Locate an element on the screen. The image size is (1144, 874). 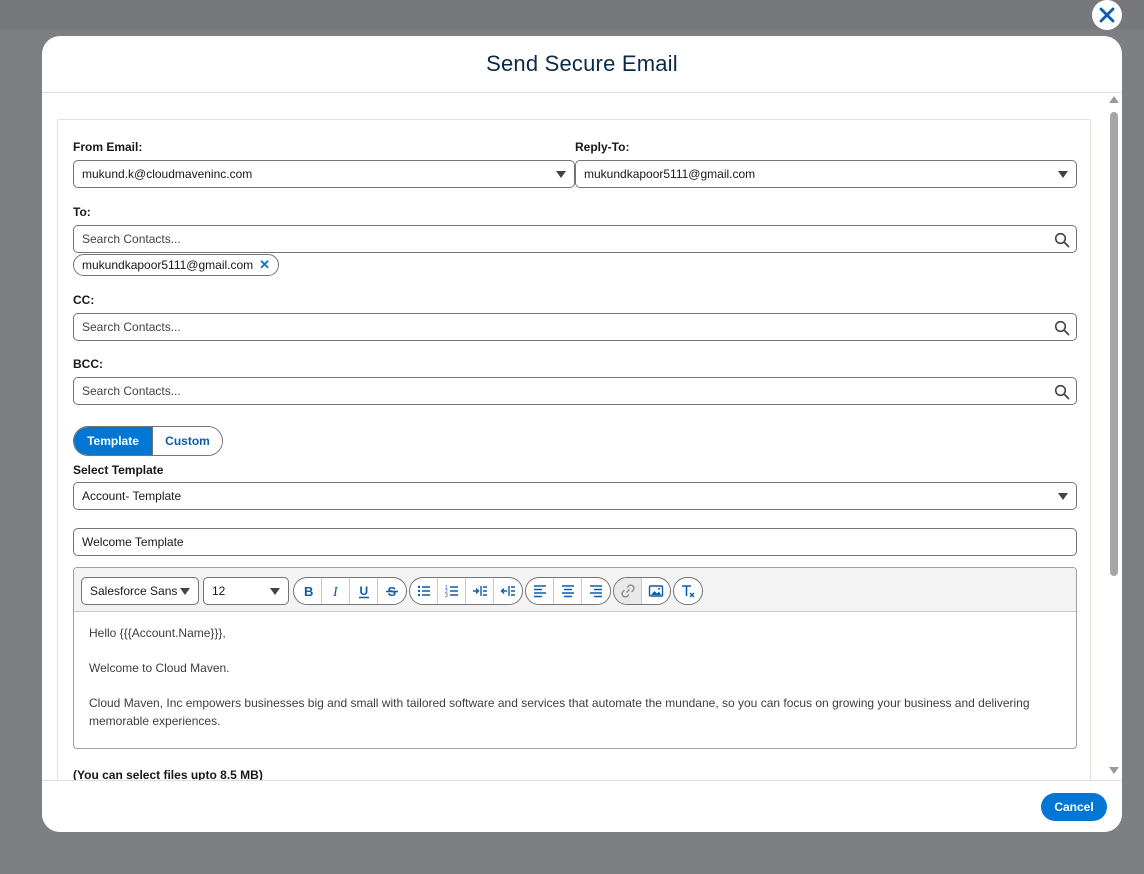
italic-button: I is located at coordinates (336, 591).